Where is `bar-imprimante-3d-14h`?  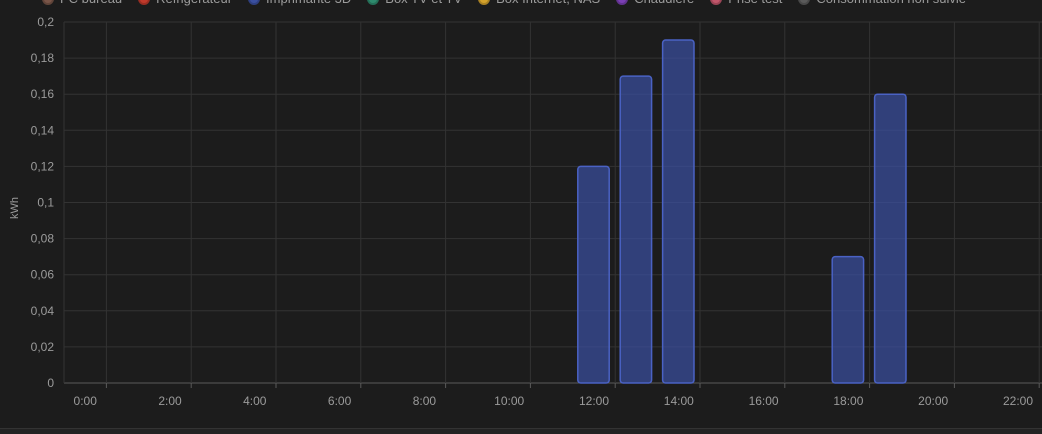
bar-imprimante-3d-14h is located at coordinates (678, 211).